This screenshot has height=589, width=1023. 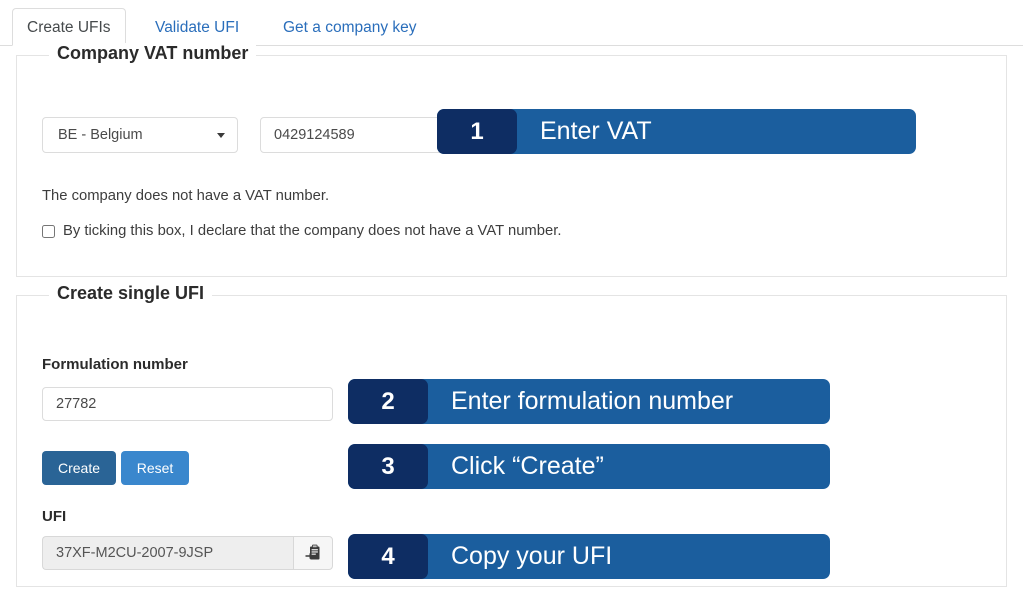 I want to click on no-vat-checkbox, so click(x=48, y=231).